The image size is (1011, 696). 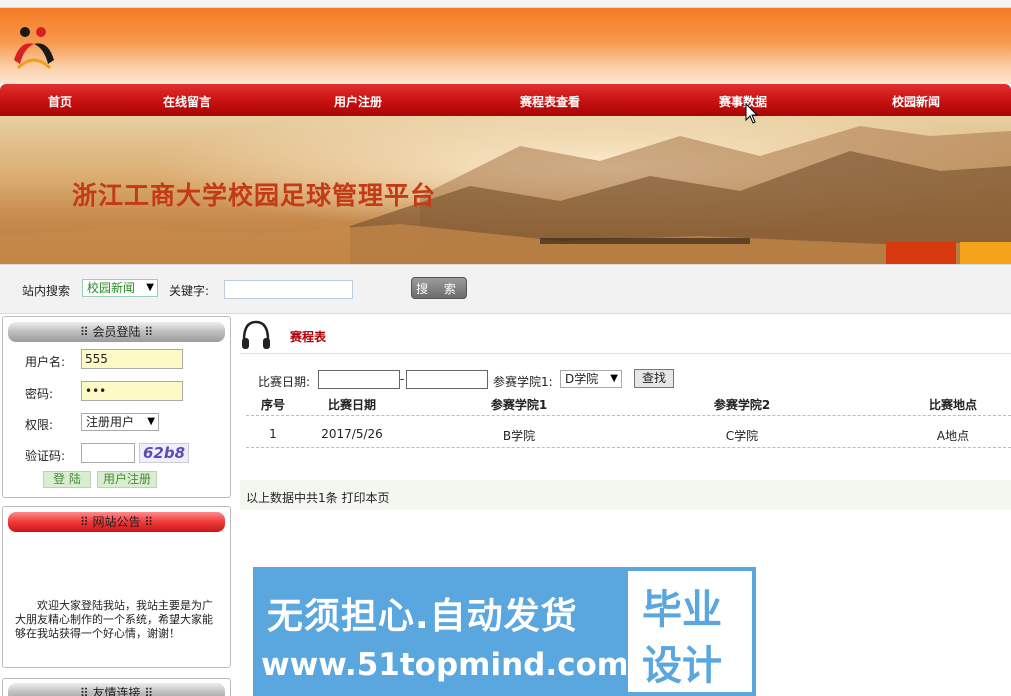 What do you see at coordinates (921, 253) in the screenshot?
I see `banner-accent-red` at bounding box center [921, 253].